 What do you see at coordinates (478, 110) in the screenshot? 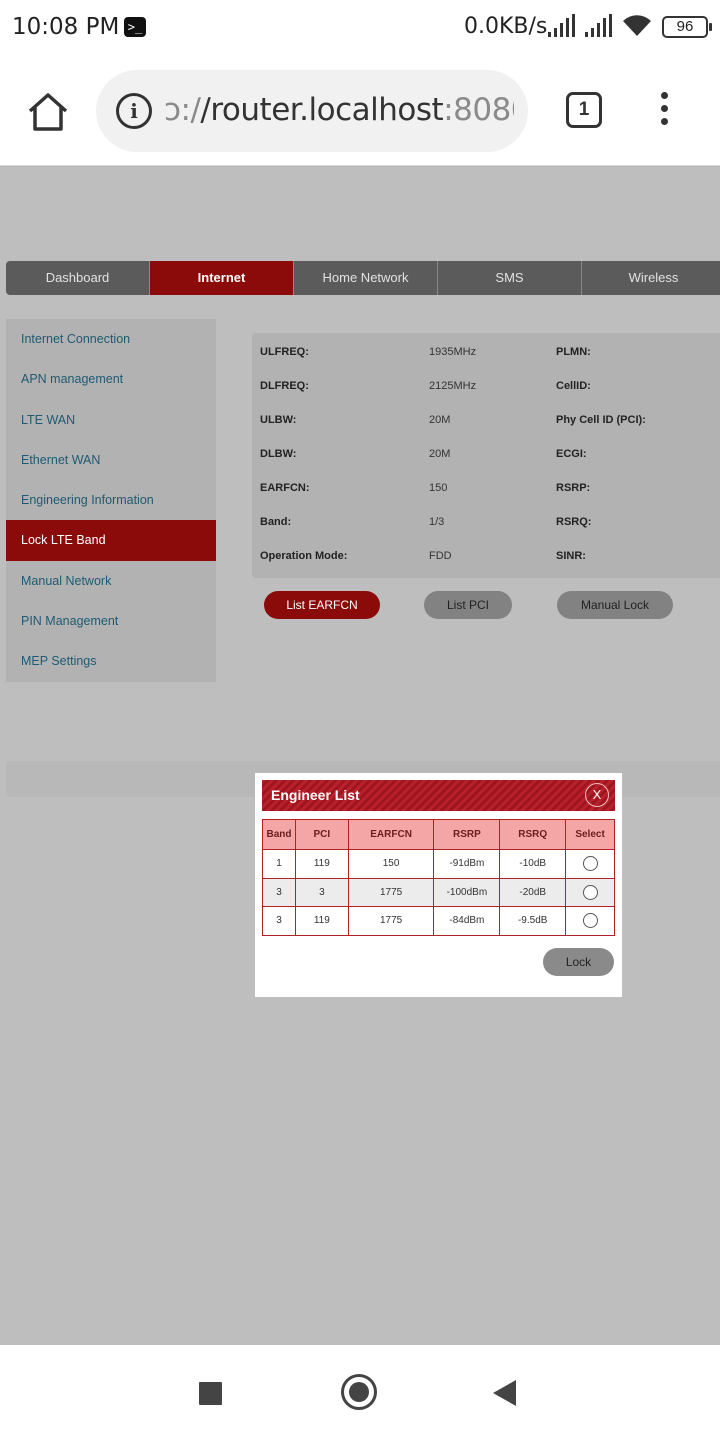
I see `url-port: :8080` at bounding box center [478, 110].